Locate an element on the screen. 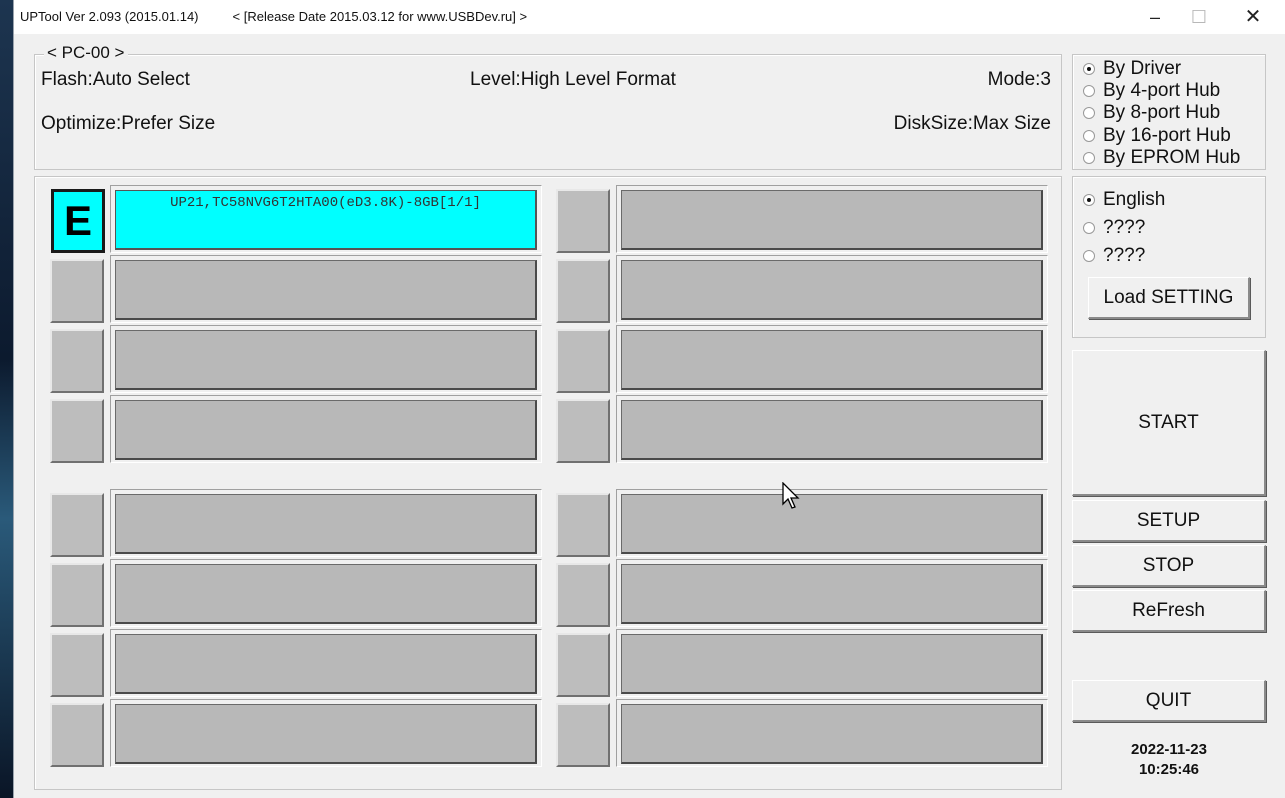  port-6-slot is located at coordinates (832, 289).